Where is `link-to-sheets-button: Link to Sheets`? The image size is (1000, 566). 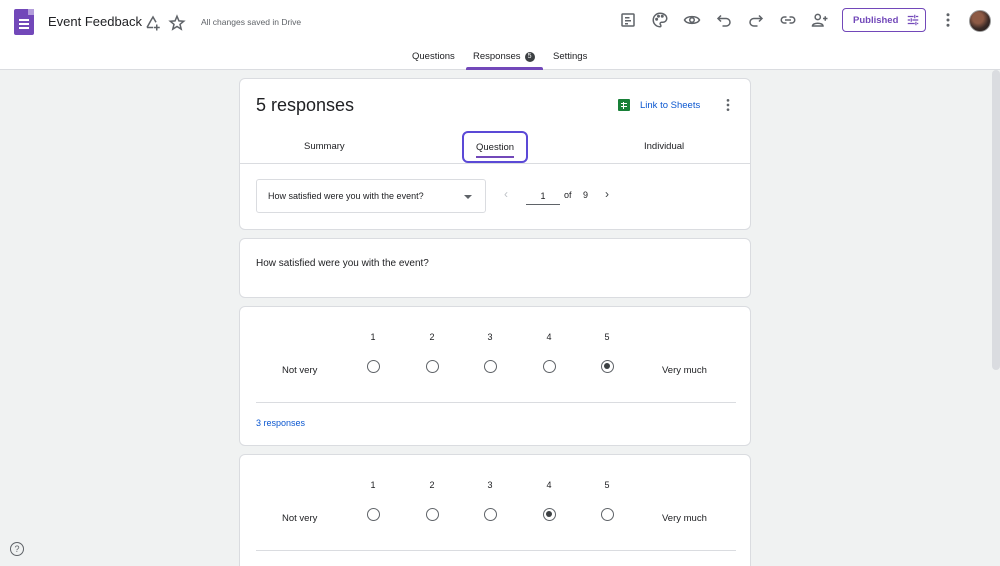
link-to-sheets-button: Link to Sheets is located at coordinates (659, 105).